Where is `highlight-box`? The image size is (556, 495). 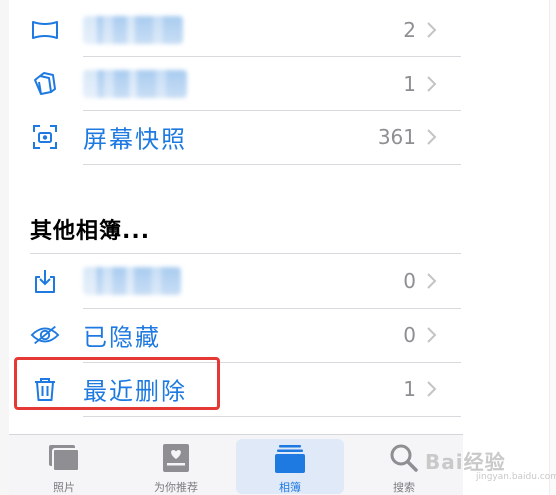 highlight-box is located at coordinates (117, 383).